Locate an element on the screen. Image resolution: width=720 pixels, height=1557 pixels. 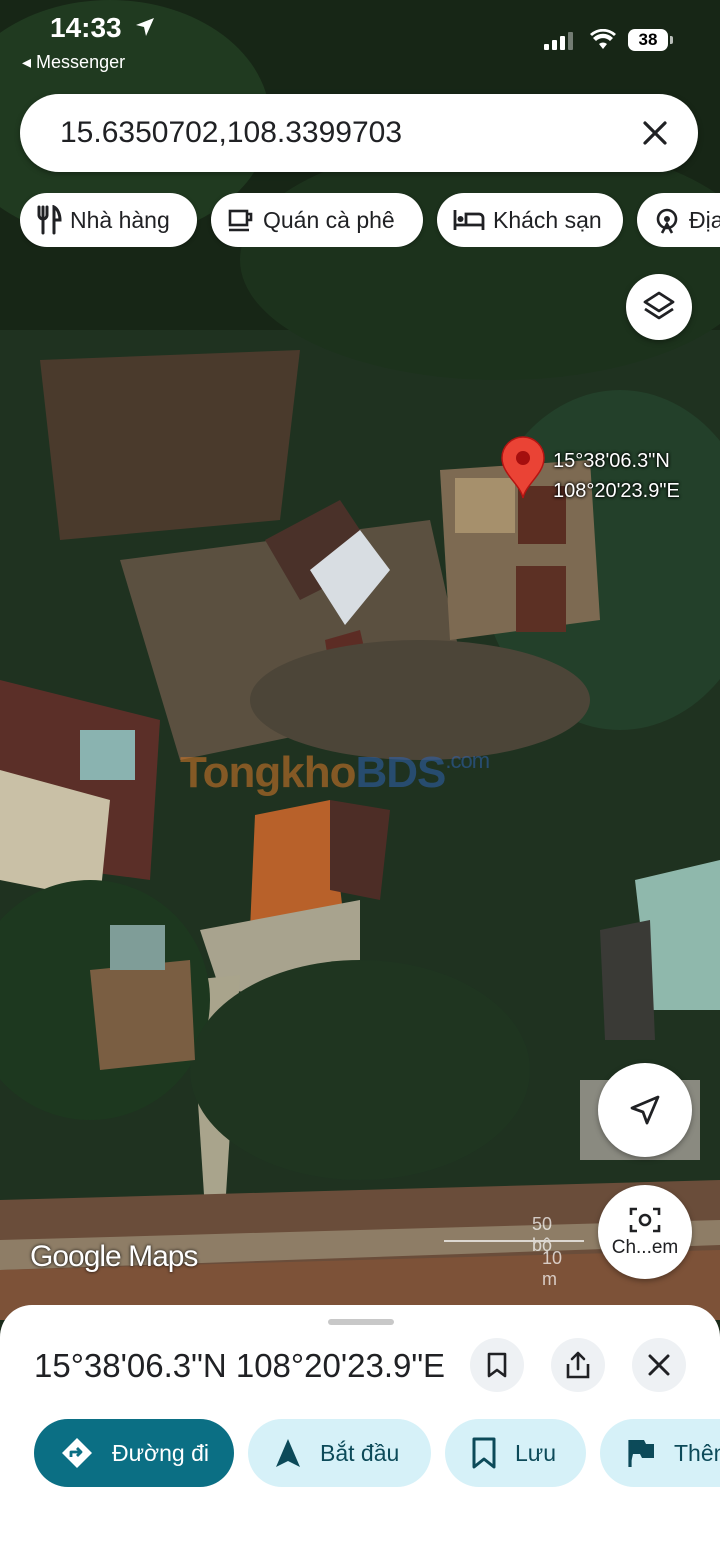
location-arrow-icon is located at coordinates (145, 29).